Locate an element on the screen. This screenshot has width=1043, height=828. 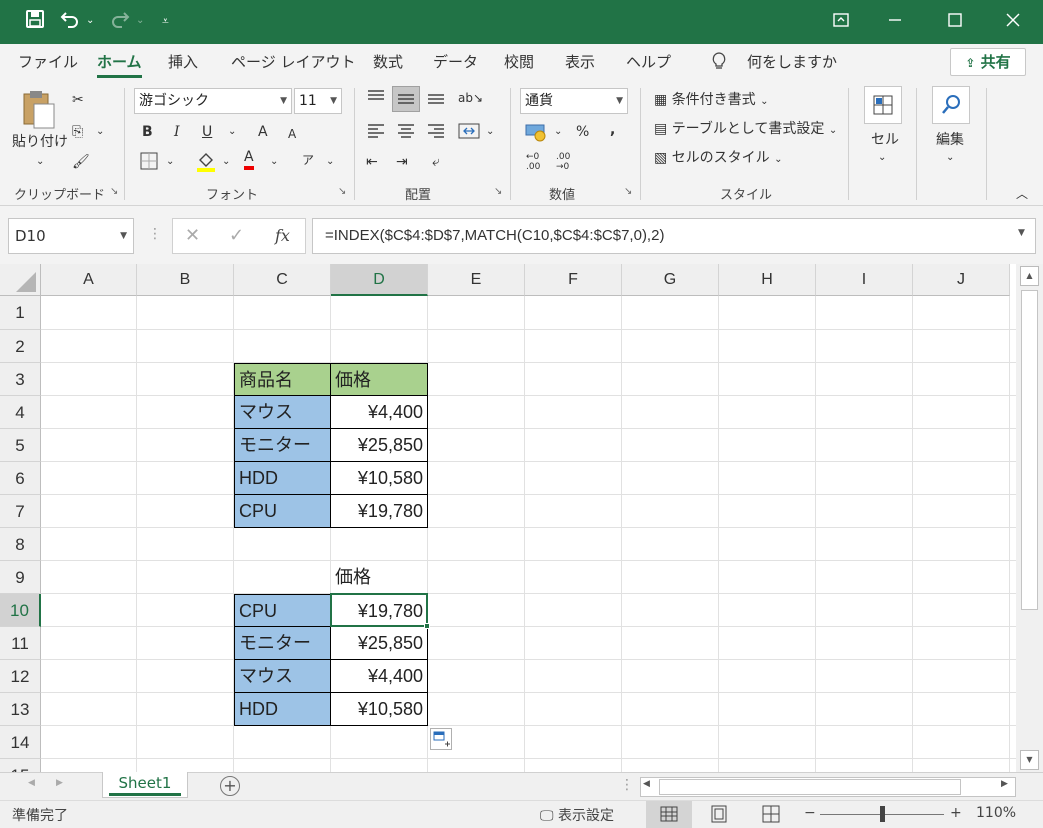
row-header-1: 1 is located at coordinates (20, 313).